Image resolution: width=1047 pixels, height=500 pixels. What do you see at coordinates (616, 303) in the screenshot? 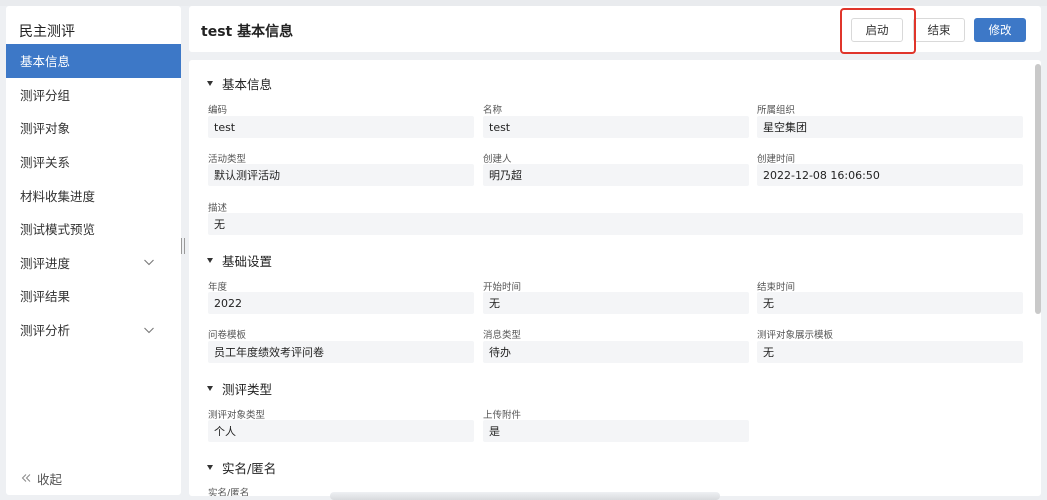
I see `start-time-value: 无` at bounding box center [616, 303].